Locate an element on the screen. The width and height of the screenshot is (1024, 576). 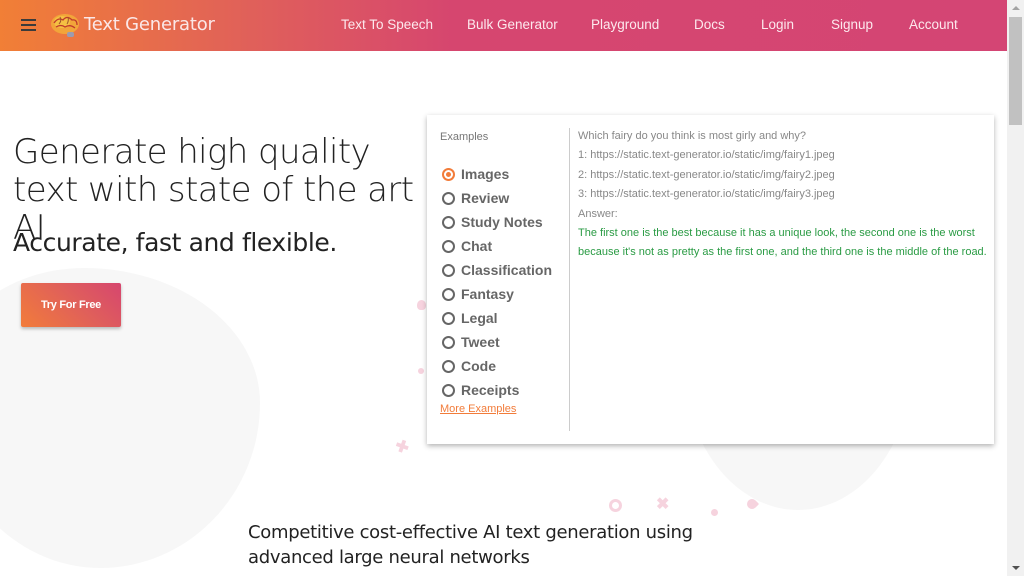
example-option-classification: Classification is located at coordinates (497, 270).